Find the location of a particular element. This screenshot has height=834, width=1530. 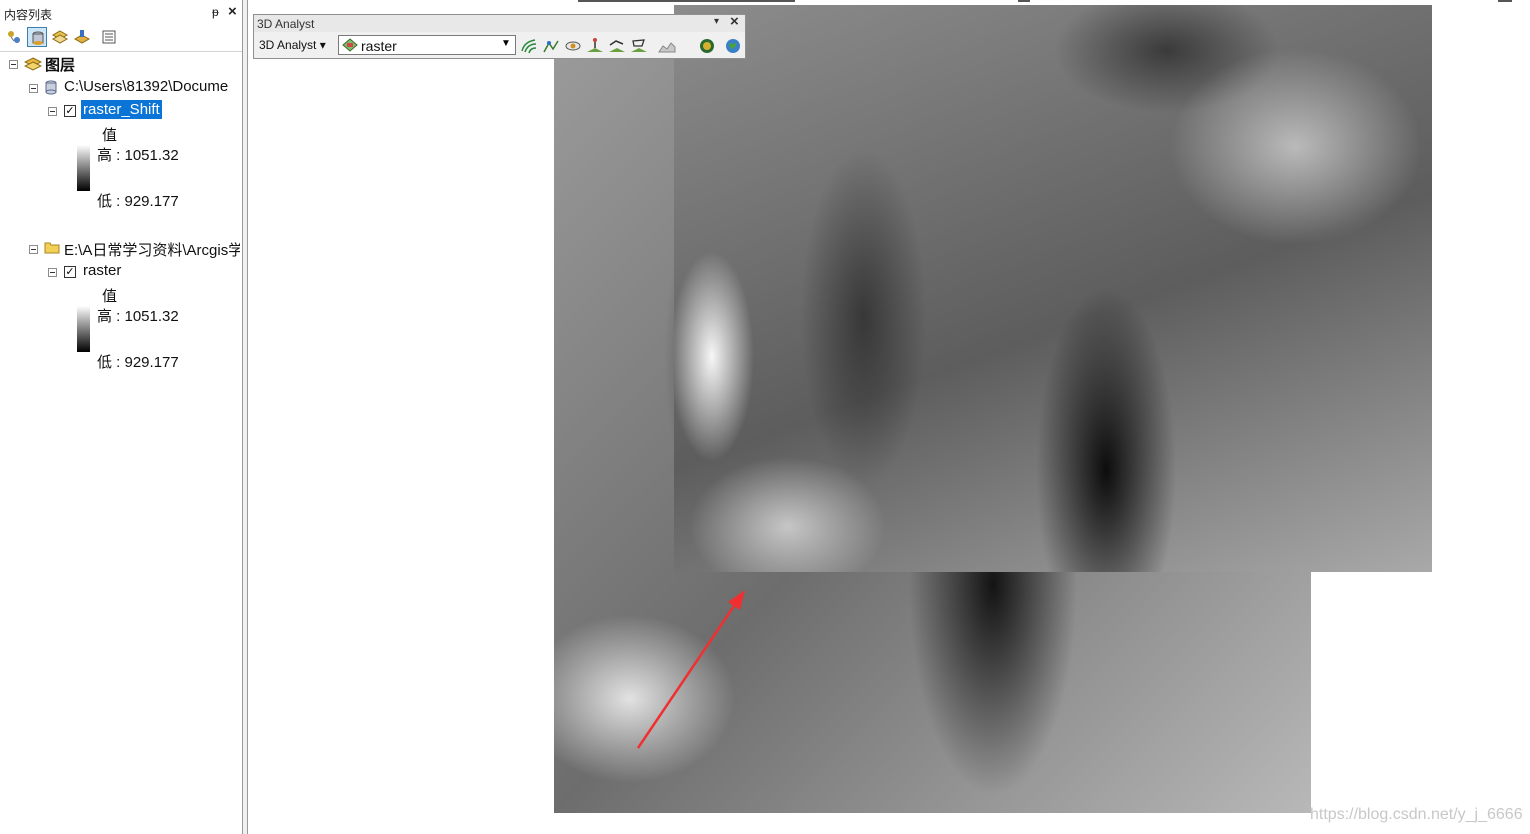

3d-analyst-toolbar: 3D Analyst ▾ × 3D Analyst ▾ raster ▼ is located at coordinates (499, 36).